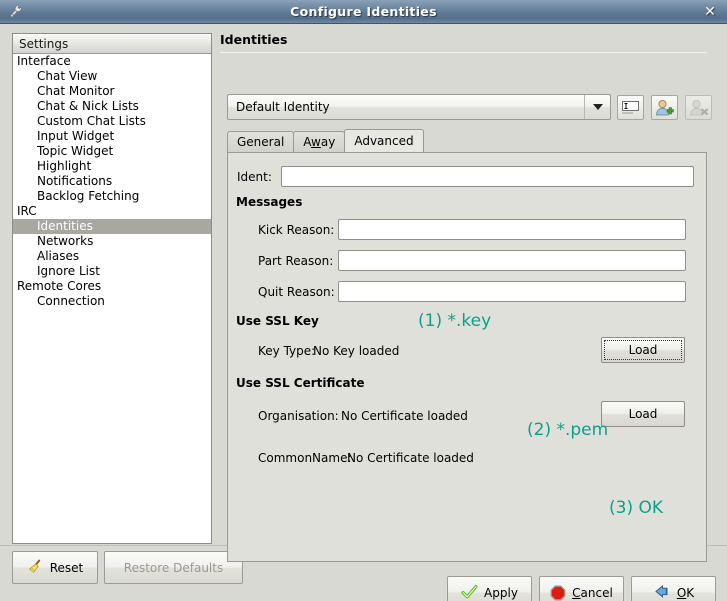 This screenshot has width=727, height=601. I want to click on sidebar-item-custom-chat-lists: Custom Chat Lists, so click(112, 121).